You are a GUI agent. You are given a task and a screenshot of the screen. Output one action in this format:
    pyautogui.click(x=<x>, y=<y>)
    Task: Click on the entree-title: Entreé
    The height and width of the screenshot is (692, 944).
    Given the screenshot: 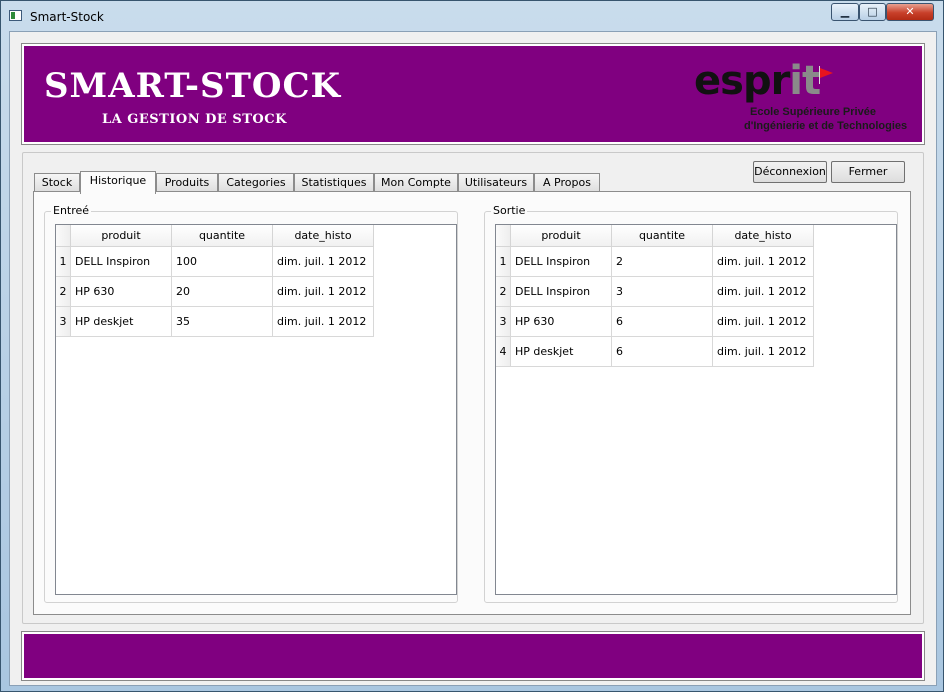 What is the action you would take?
    pyautogui.click(x=71, y=210)
    